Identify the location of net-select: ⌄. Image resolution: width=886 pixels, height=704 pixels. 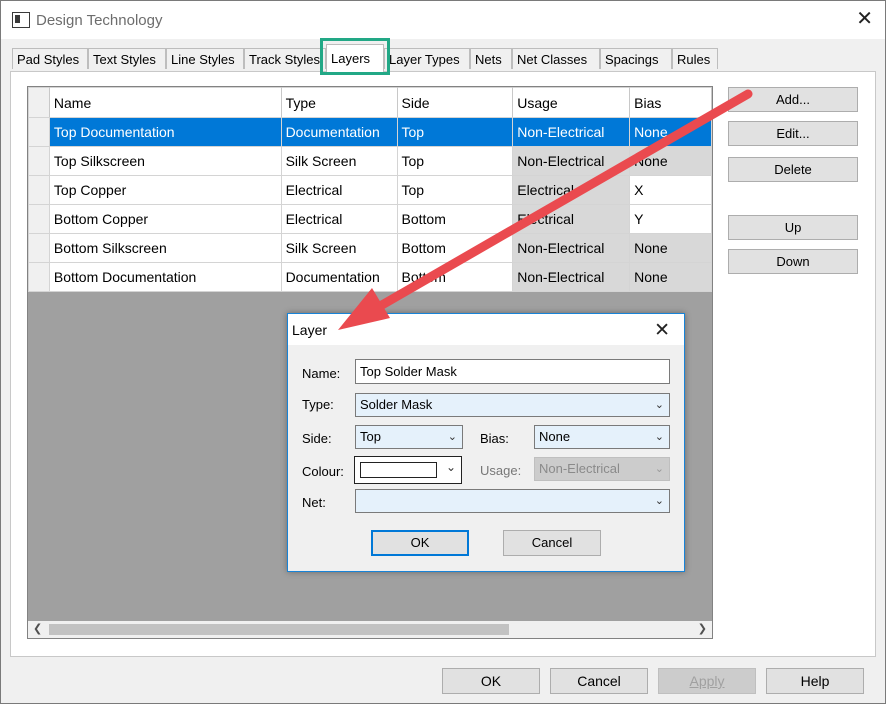
(512, 501).